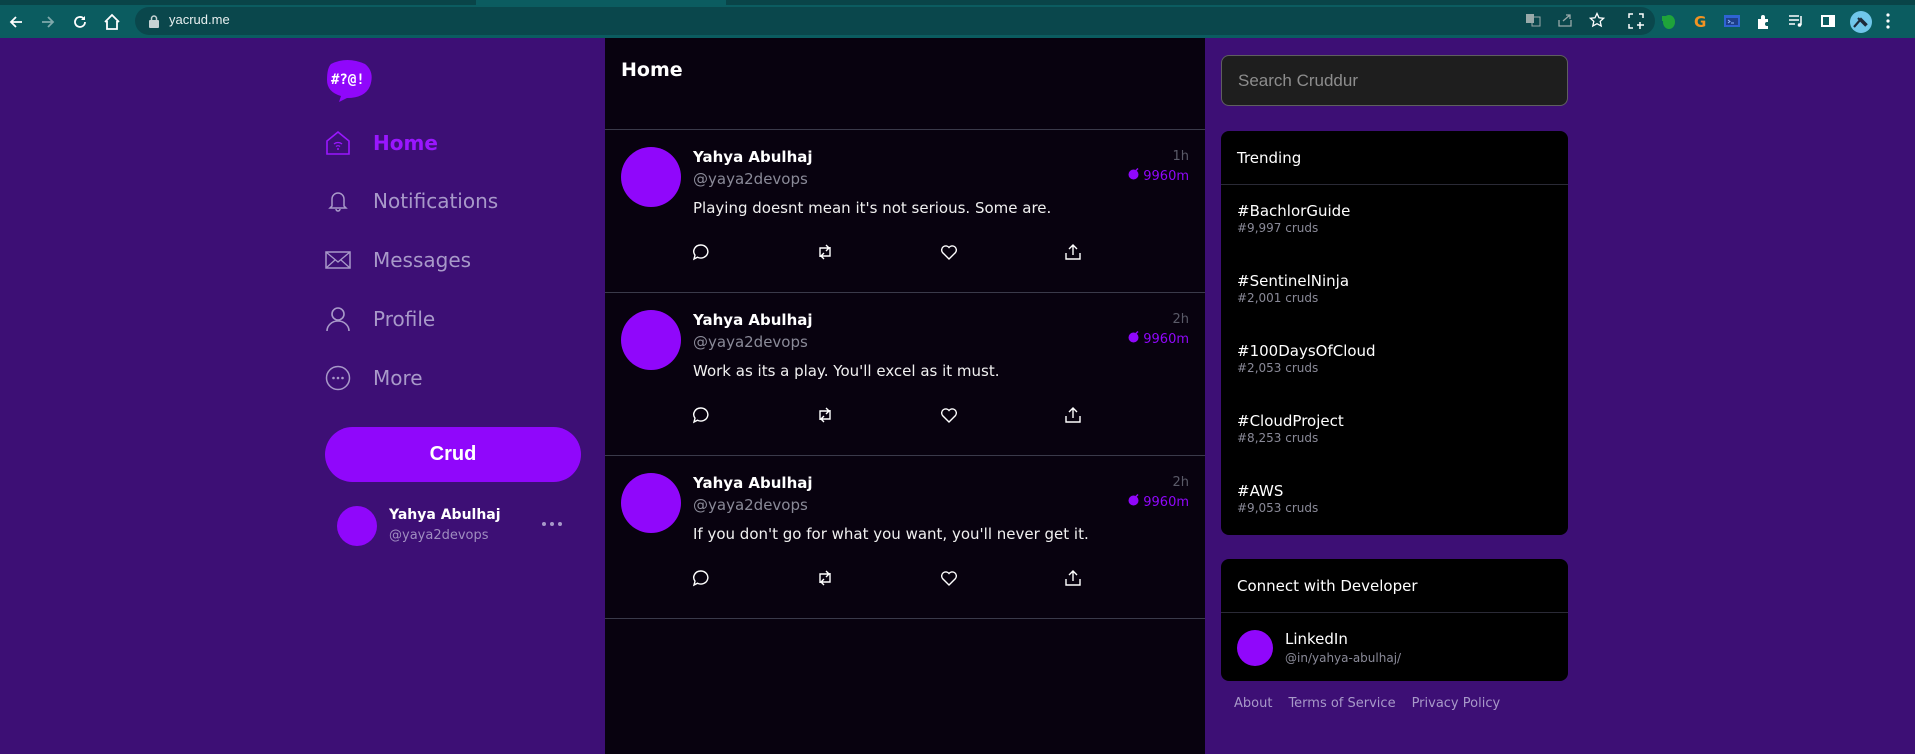  I want to click on lock-icon, so click(154, 22).